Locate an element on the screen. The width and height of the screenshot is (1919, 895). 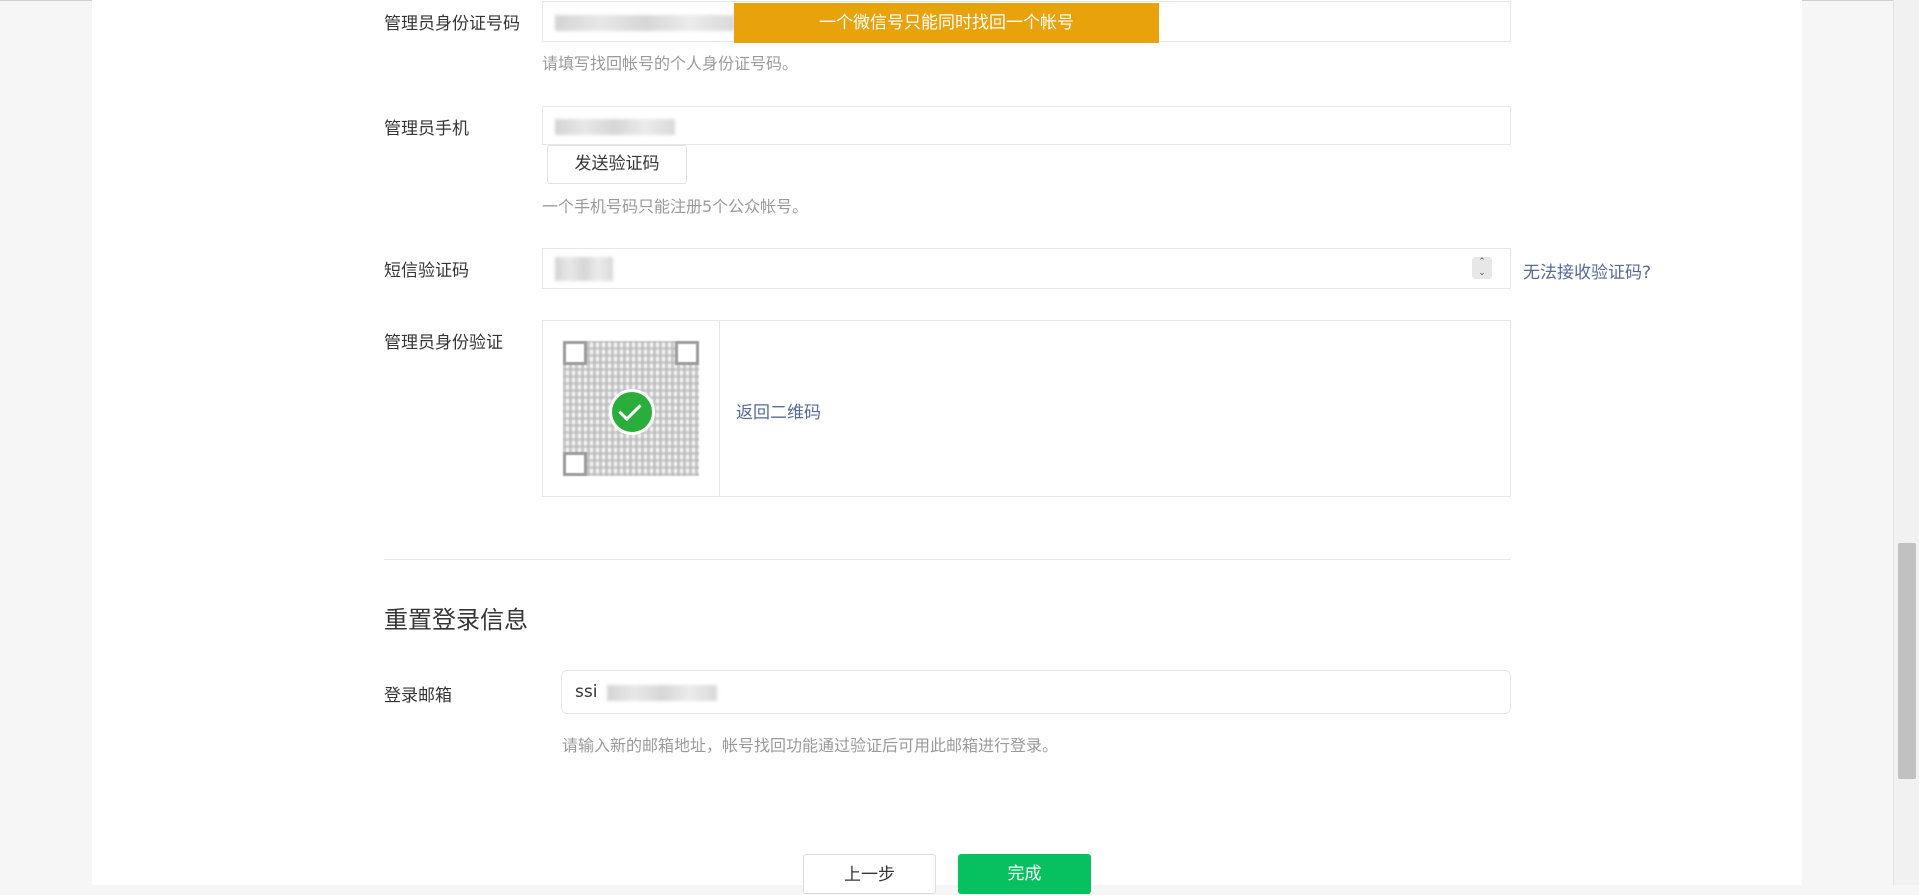
qr-finder-bottom-left is located at coordinates (575, 464).